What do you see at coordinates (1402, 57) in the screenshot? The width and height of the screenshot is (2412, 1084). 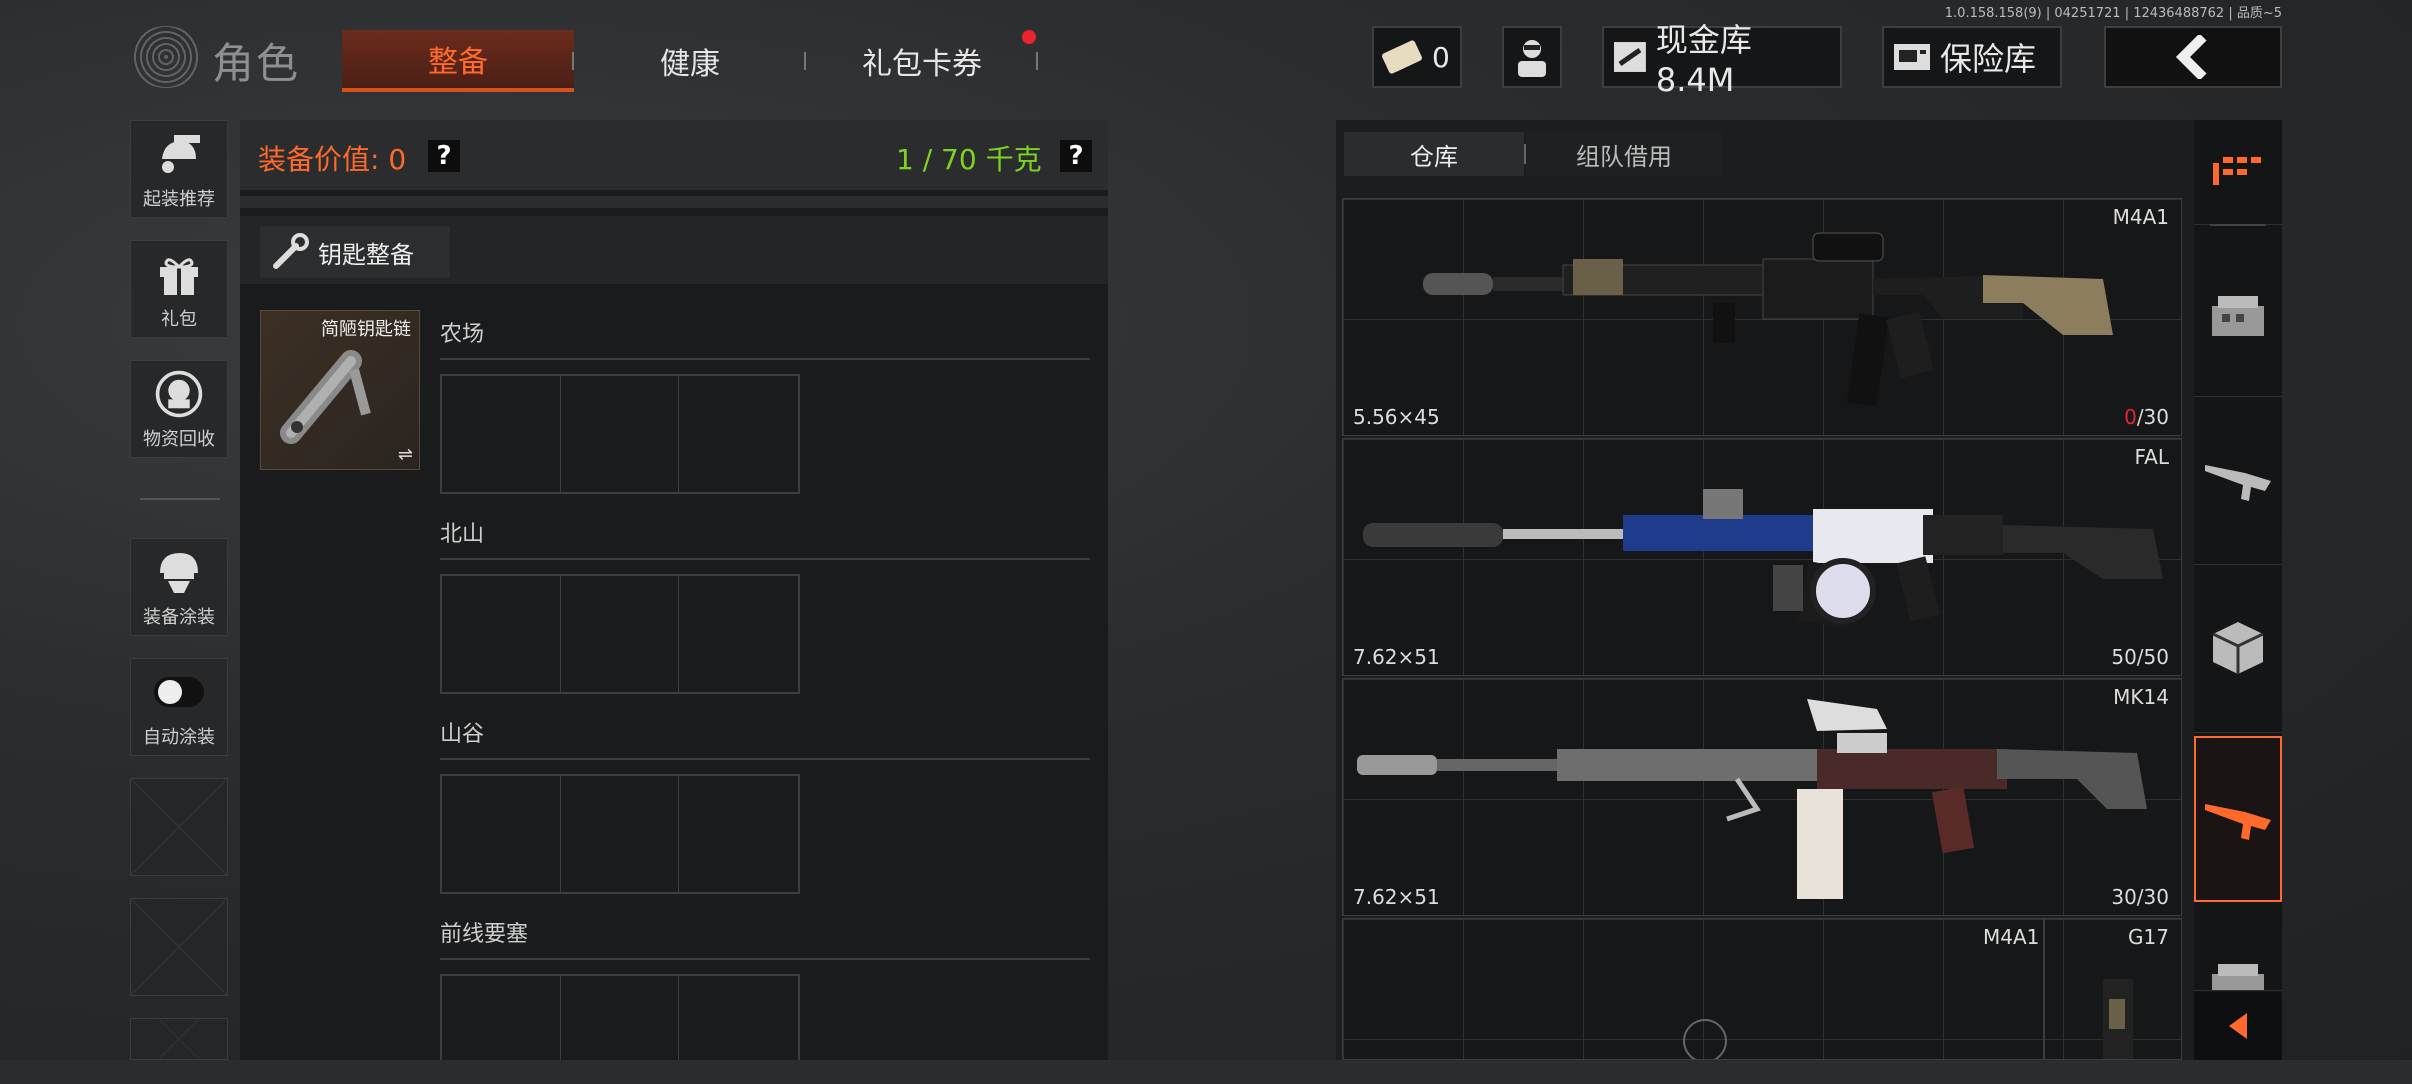 I see `ticket-icon` at bounding box center [1402, 57].